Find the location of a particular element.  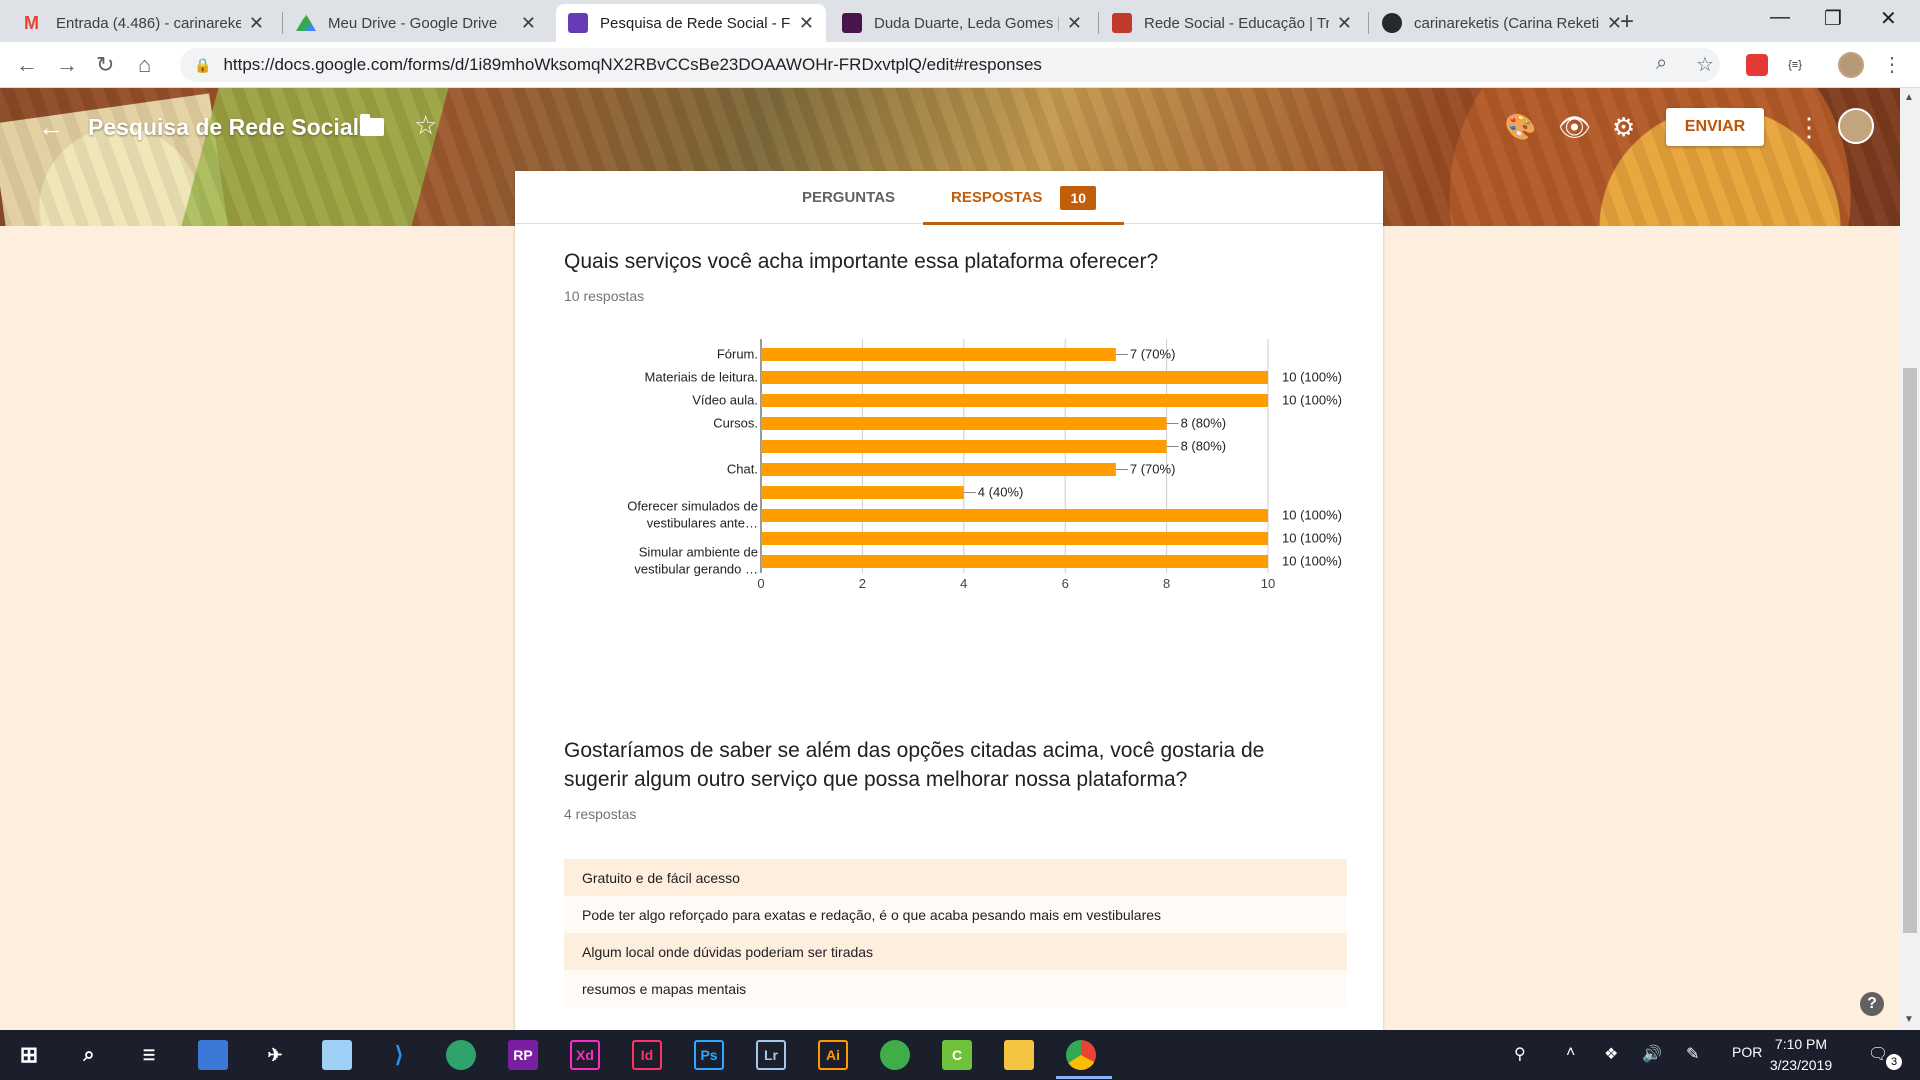

new-tab-button: + is located at coordinates (1627, 22).